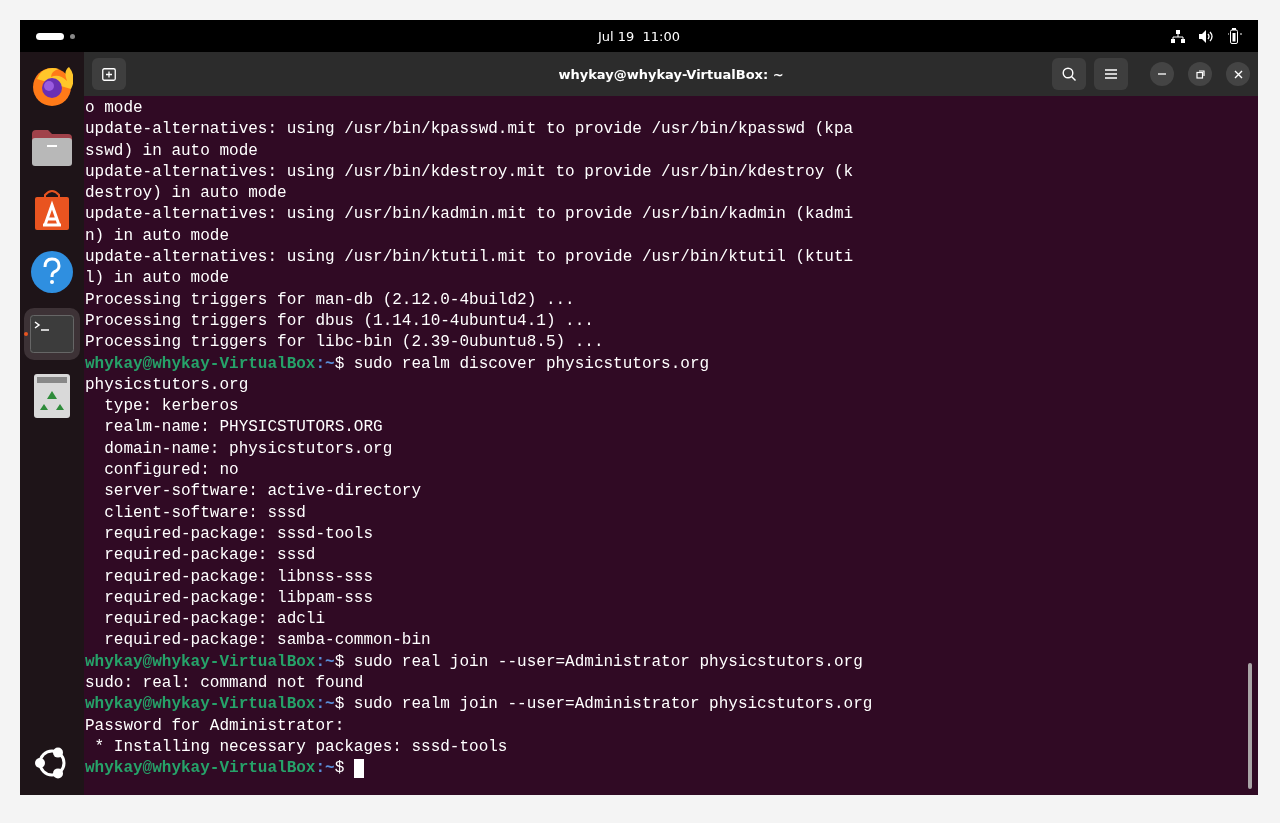  I want to click on terminal-output-line: update-alternatives: using /usr/bin/kadmin.mit to provide /usr/bin/kadmin (kadmi, so click(469, 215).